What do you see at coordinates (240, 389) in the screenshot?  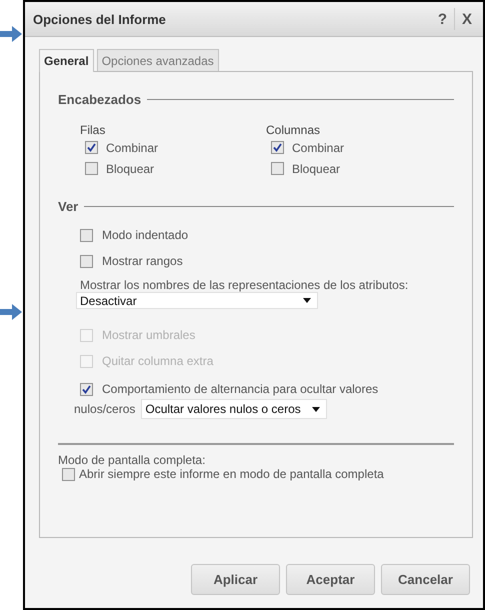 I see `checkbox-label: Comportamiento de alternancia para ocultar valores` at bounding box center [240, 389].